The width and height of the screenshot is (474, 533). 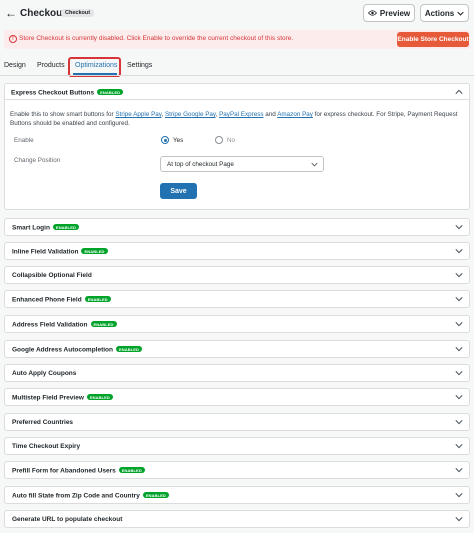 What do you see at coordinates (53, 93) in the screenshot?
I see `express-checkout-title-text: Express Checkout Buttons` at bounding box center [53, 93].